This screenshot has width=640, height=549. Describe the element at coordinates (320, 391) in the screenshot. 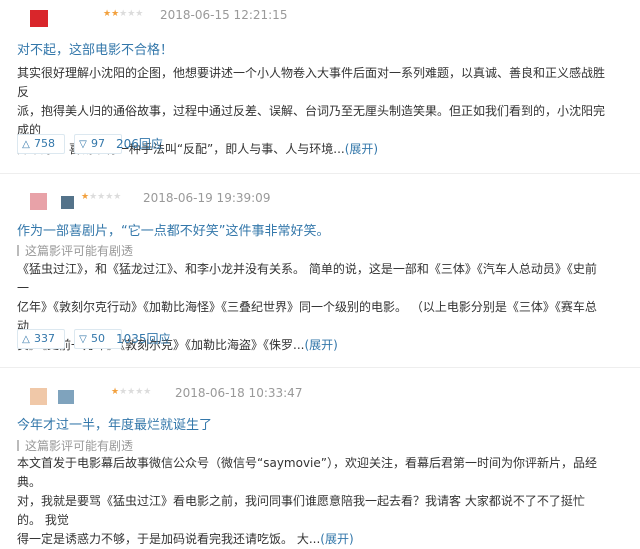

I see `review-header: ★★★★★ 2018-06-18 10:33:47` at that location.